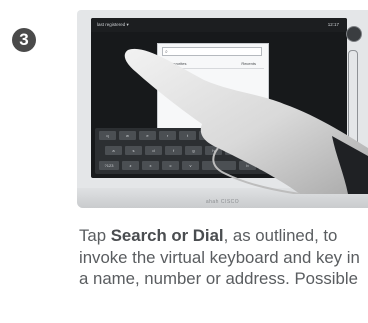  What do you see at coordinates (95, 235) in the screenshot?
I see `instruction-pre: Tap` at bounding box center [95, 235].